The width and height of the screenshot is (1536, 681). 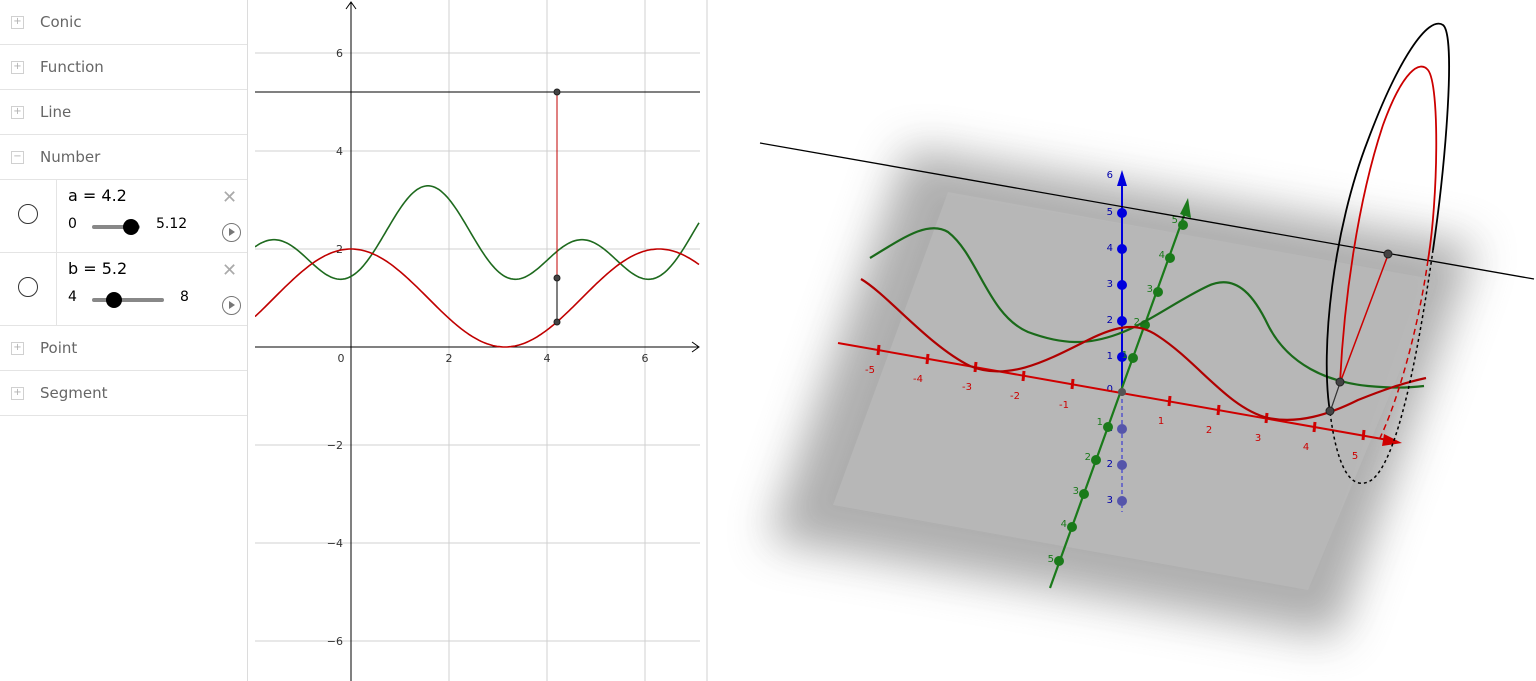 What do you see at coordinates (1110, 389) in the screenshot?
I see `z-tick-label: 0` at bounding box center [1110, 389].